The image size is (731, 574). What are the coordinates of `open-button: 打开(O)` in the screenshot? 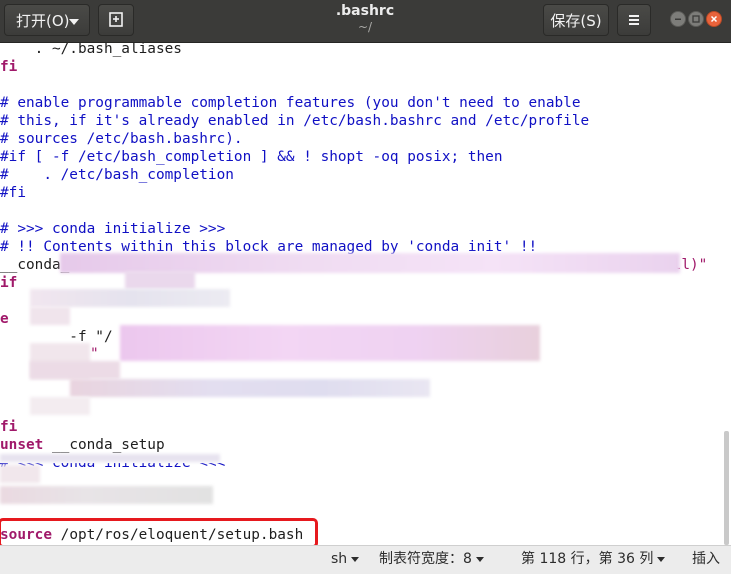 It's located at (47, 20).